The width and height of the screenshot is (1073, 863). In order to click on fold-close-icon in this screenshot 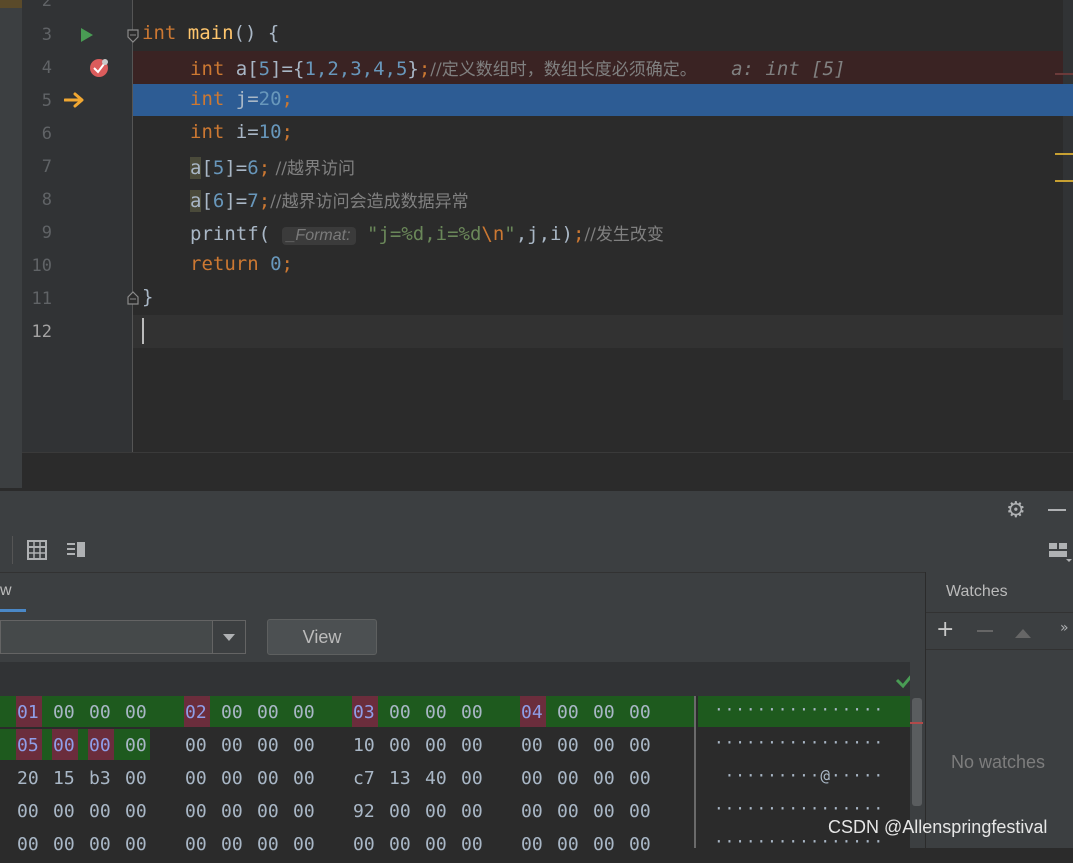, I will do `click(133, 300)`.